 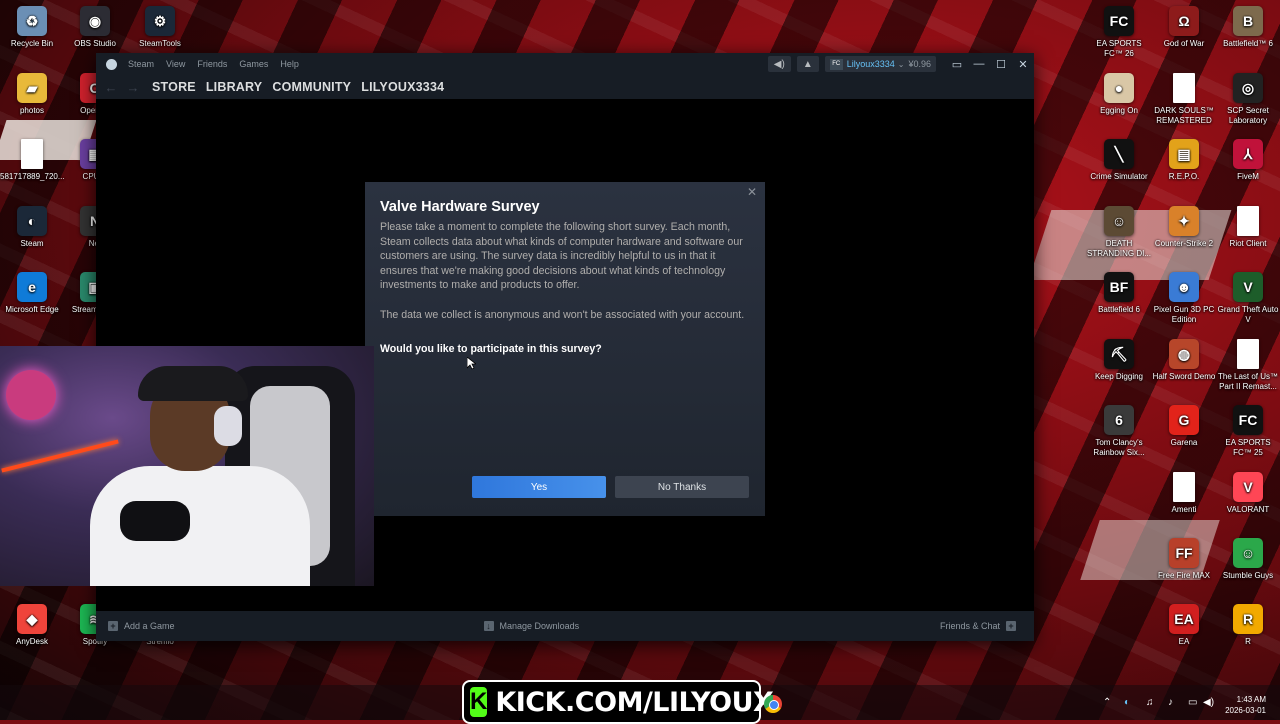 What do you see at coordinates (1248, 27) in the screenshot?
I see `desktop-icon: B Battlefield™ 6` at bounding box center [1248, 27].